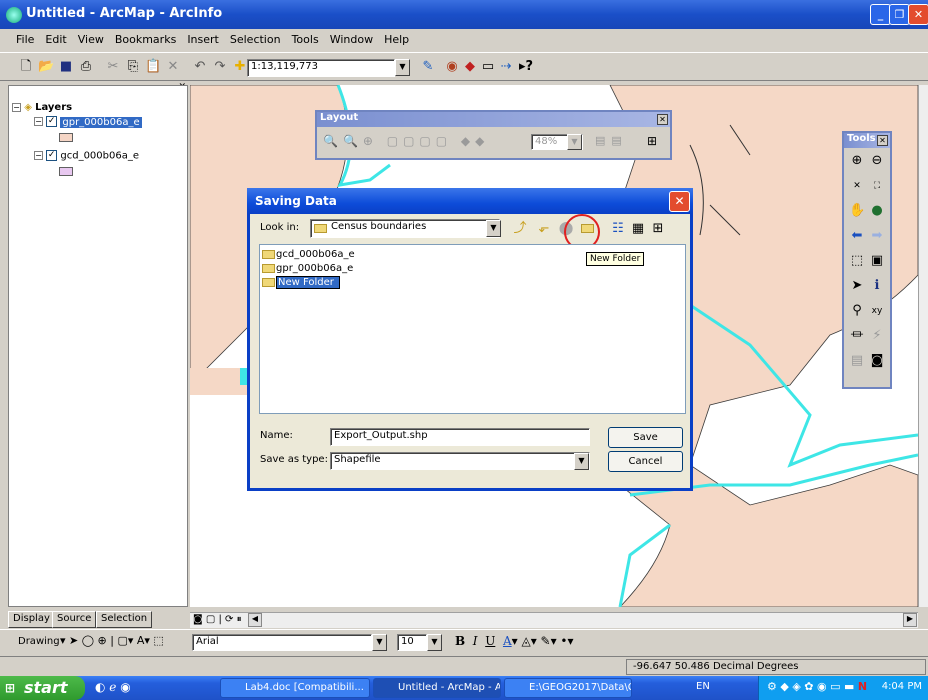  What do you see at coordinates (544, 229) in the screenshot?
I see `connect-folder-icon: ⬐` at bounding box center [544, 229].